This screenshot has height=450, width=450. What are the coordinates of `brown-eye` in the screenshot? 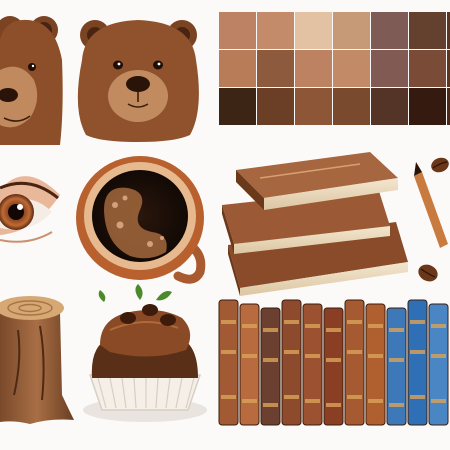 It's located at (30, 209).